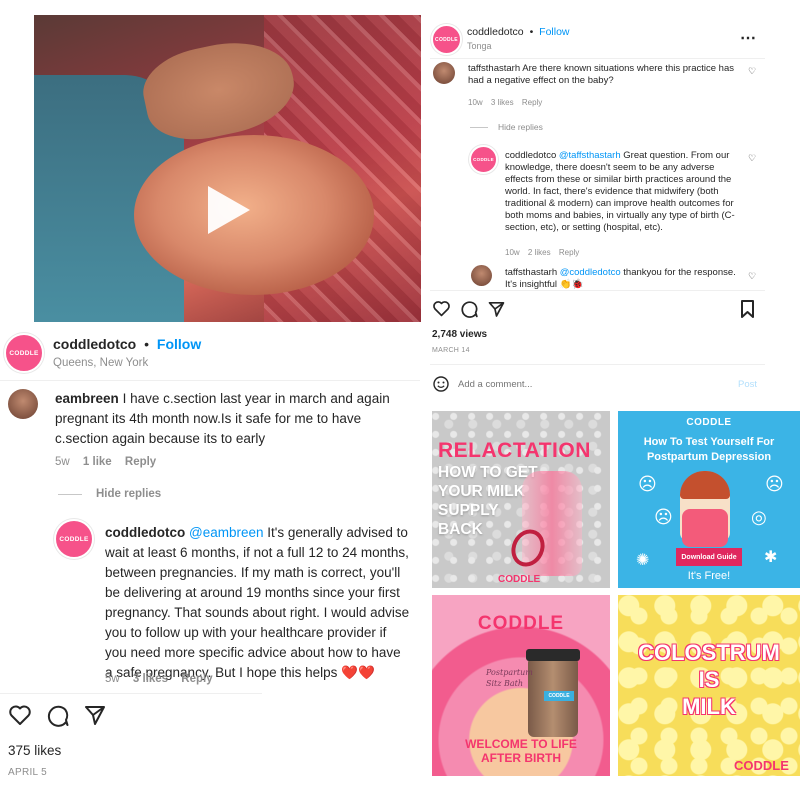 The width and height of the screenshot is (800, 800). What do you see at coordinates (709, 679) in the screenshot?
I see `tile4-title: COLOSTRUM IS MILK` at bounding box center [709, 679].